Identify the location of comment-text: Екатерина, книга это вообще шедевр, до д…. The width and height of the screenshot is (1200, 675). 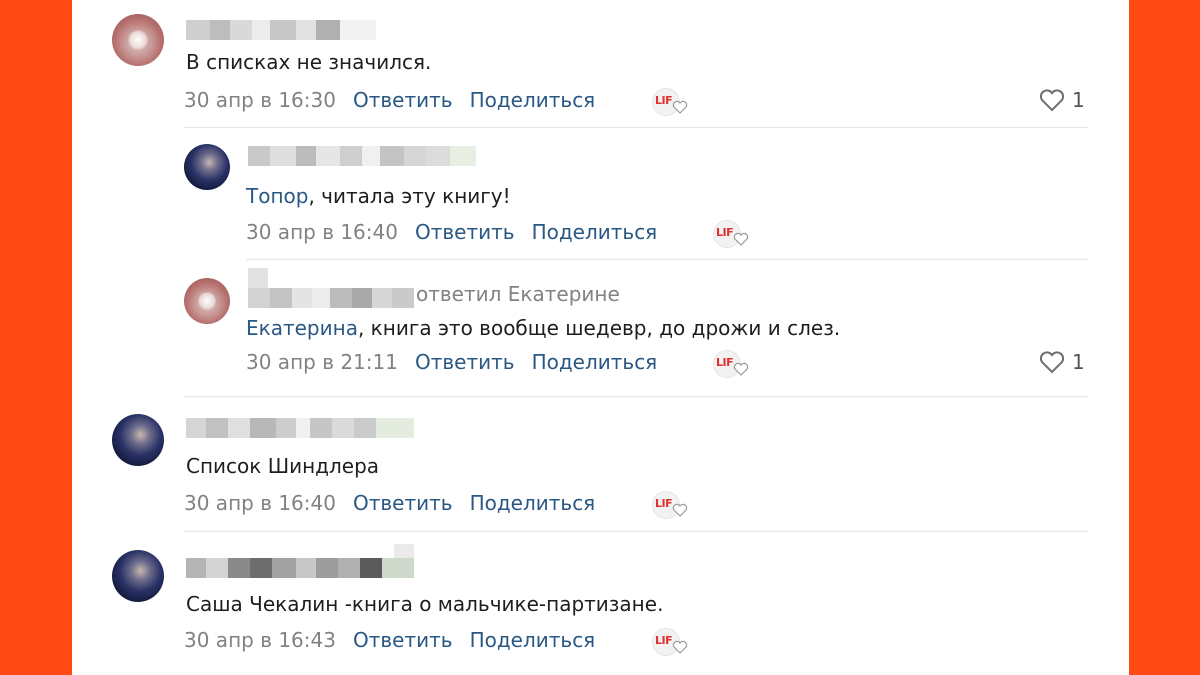
(543, 328).